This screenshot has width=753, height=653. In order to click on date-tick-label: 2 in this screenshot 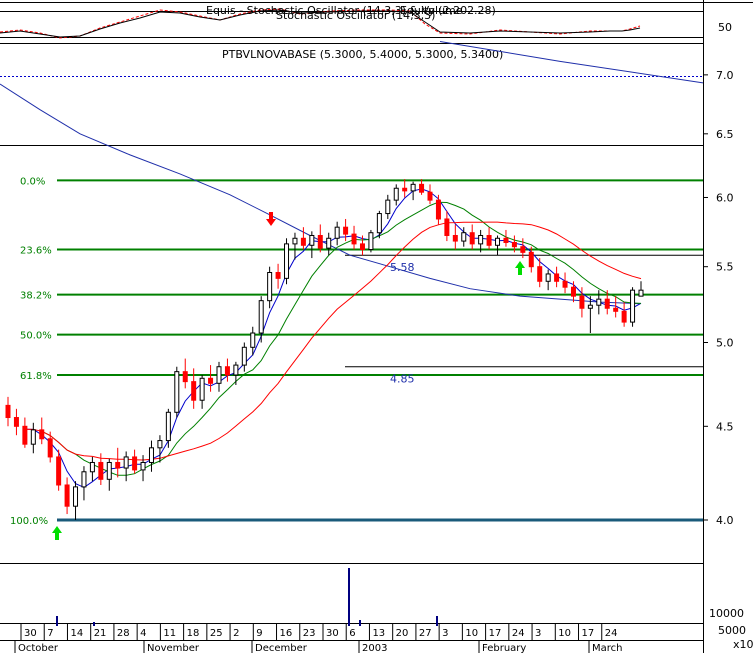, I will do `click(236, 633)`.